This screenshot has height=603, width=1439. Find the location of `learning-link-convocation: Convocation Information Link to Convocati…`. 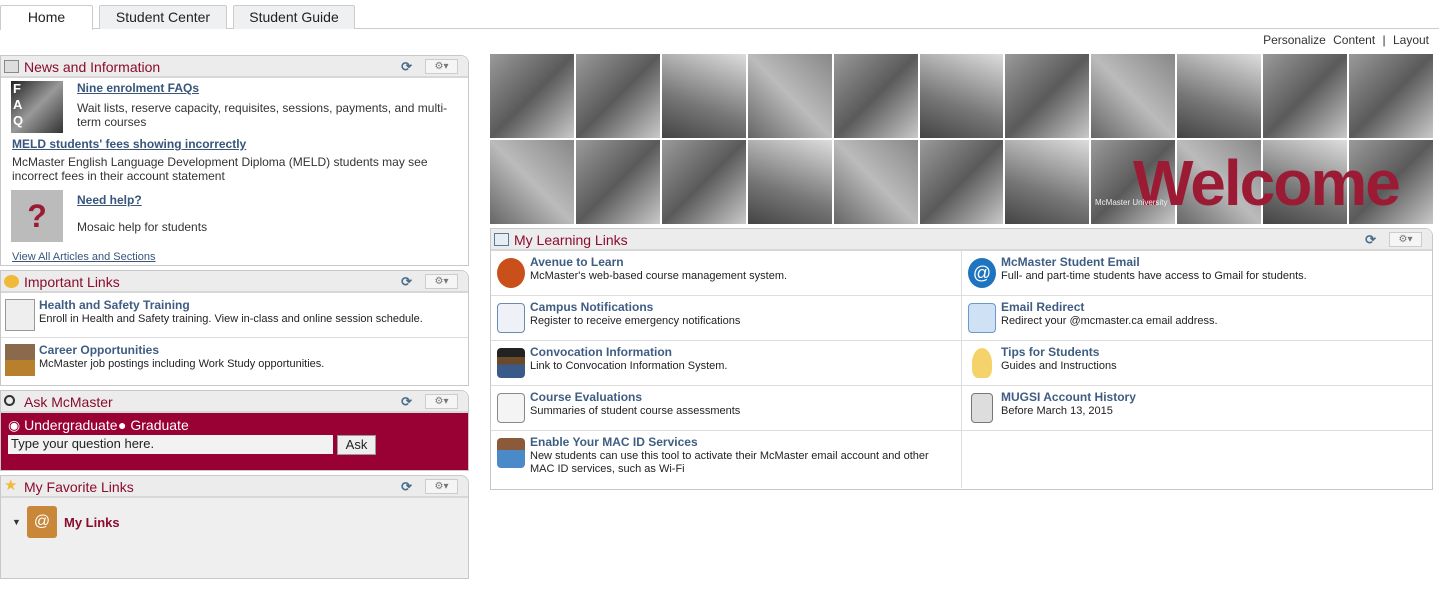

learning-link-convocation: Convocation Information Link to Convocati… is located at coordinates (726, 363).